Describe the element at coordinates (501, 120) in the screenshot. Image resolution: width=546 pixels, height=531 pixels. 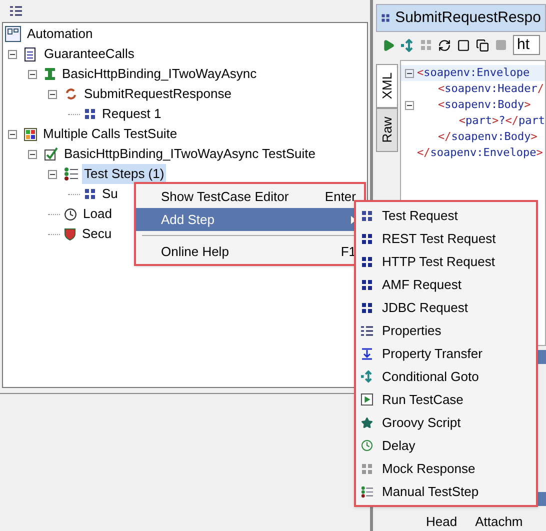
I see `code-line: <part>?</part` at that location.